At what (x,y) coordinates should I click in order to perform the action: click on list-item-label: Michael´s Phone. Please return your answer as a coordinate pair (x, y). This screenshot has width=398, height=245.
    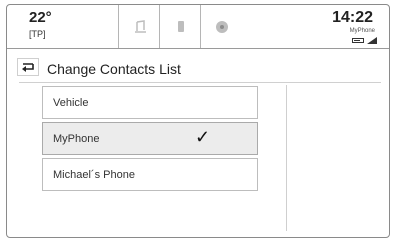
    Looking at the image, I should click on (94, 175).